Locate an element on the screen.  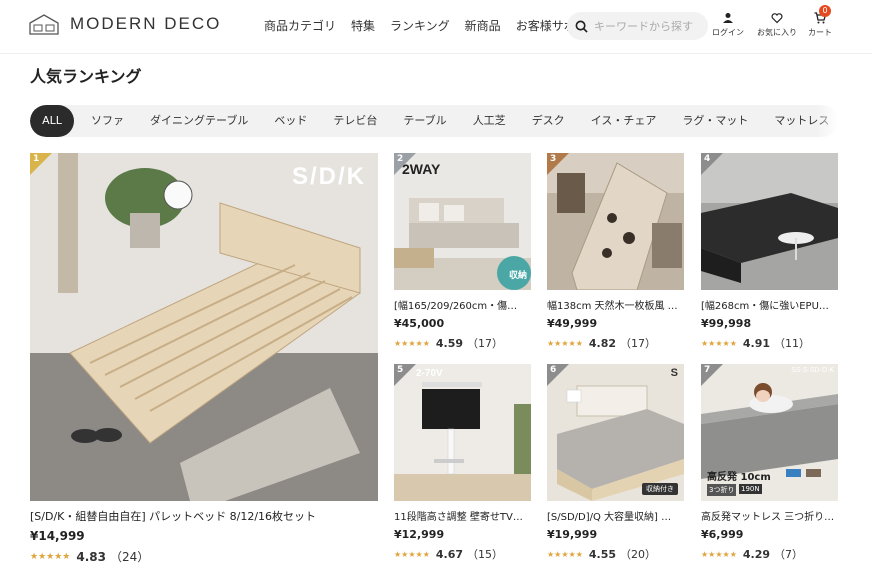
nav-item-categories: 商品カテゴリ is located at coordinates (300, 25).